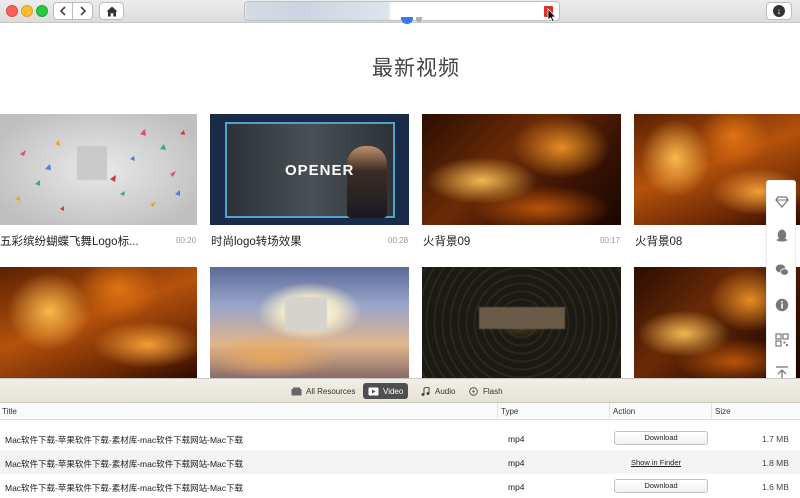 This screenshot has height=498, width=800. Describe the element at coordinates (610, 240) in the screenshot. I see `video-duration: 00:17` at that location.